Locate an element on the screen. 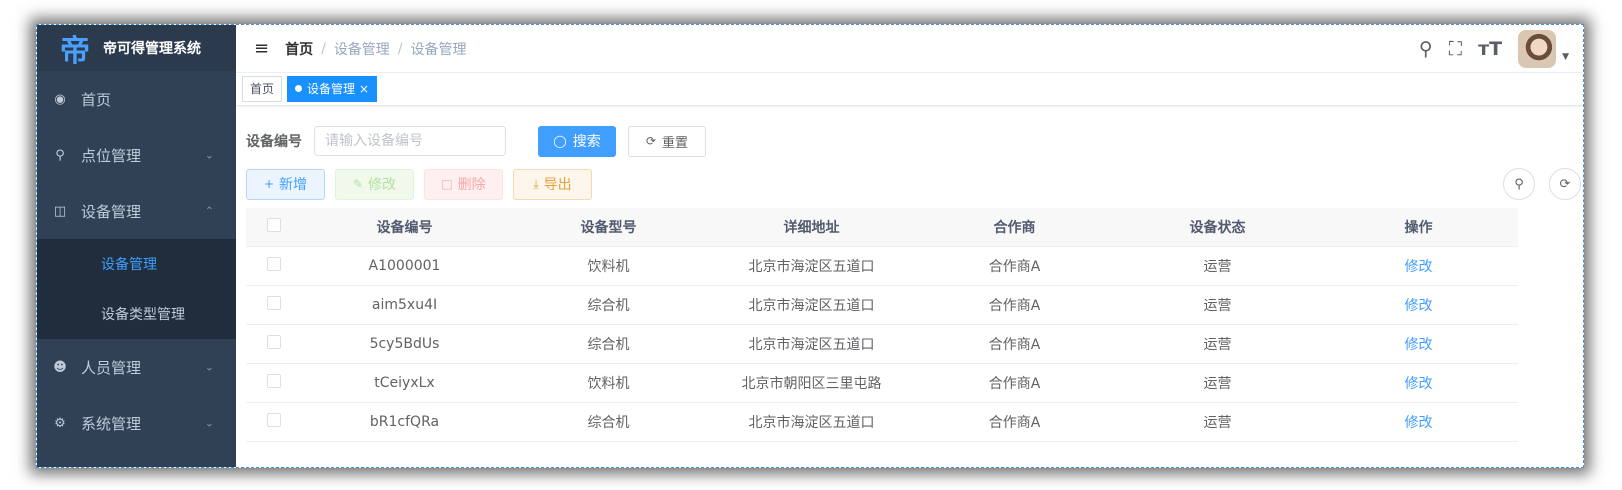 This screenshot has width=1622, height=490. breadcrumb-item: 设备管理 is located at coordinates (361, 49).